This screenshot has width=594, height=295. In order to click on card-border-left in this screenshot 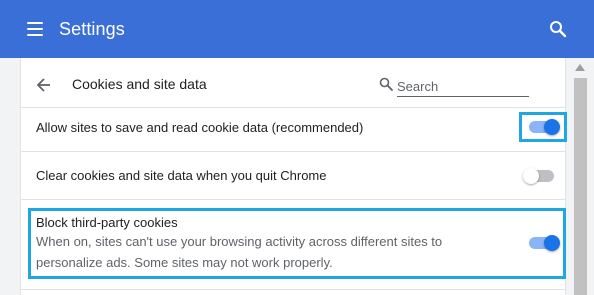, I will do `click(20, 176)`.